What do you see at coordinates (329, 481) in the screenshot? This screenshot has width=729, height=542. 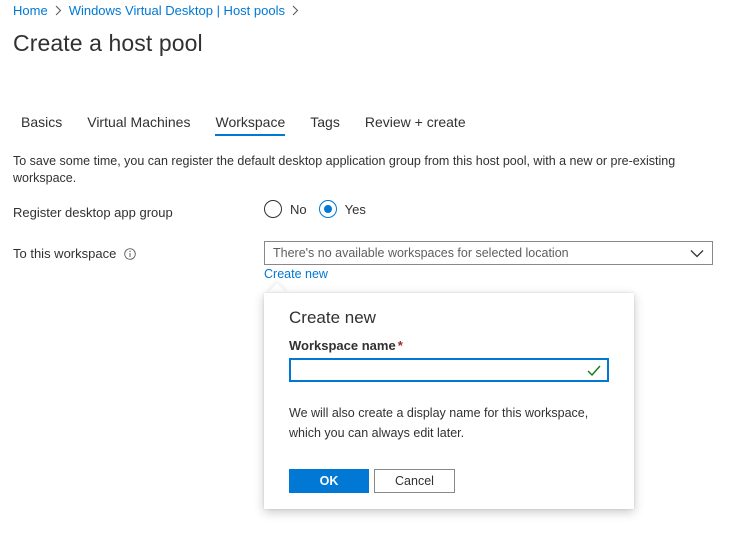 I see `ok-button: OK` at bounding box center [329, 481].